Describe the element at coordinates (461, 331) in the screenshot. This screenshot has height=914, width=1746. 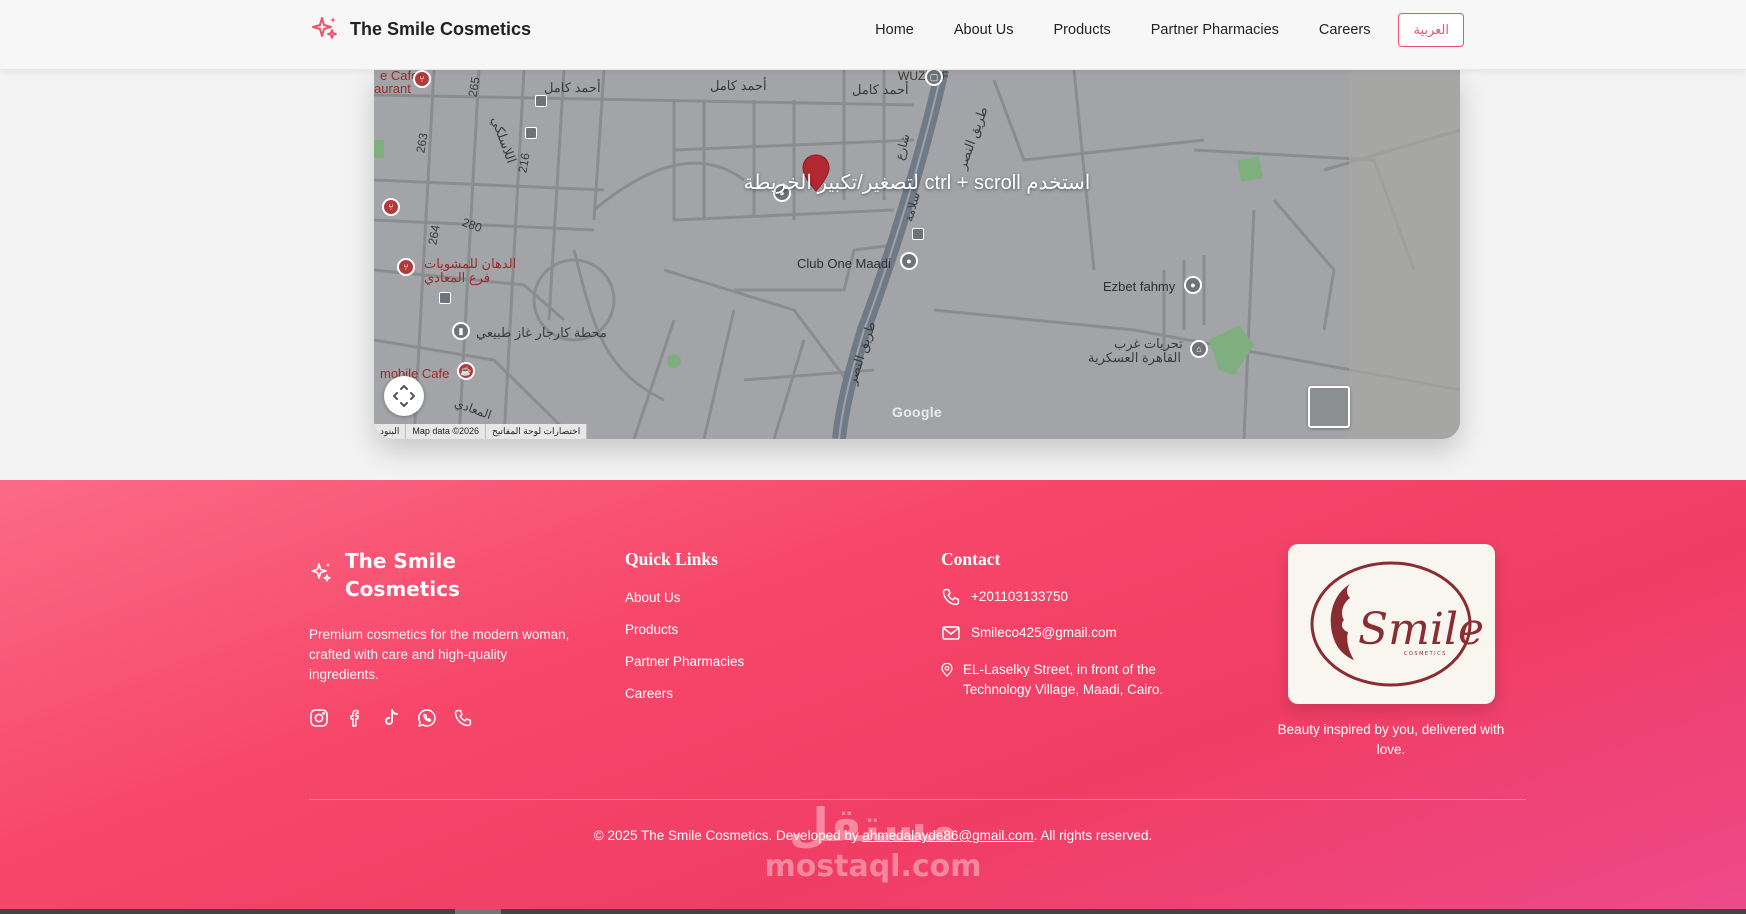
I see `gas-station-icon: ▮` at that location.